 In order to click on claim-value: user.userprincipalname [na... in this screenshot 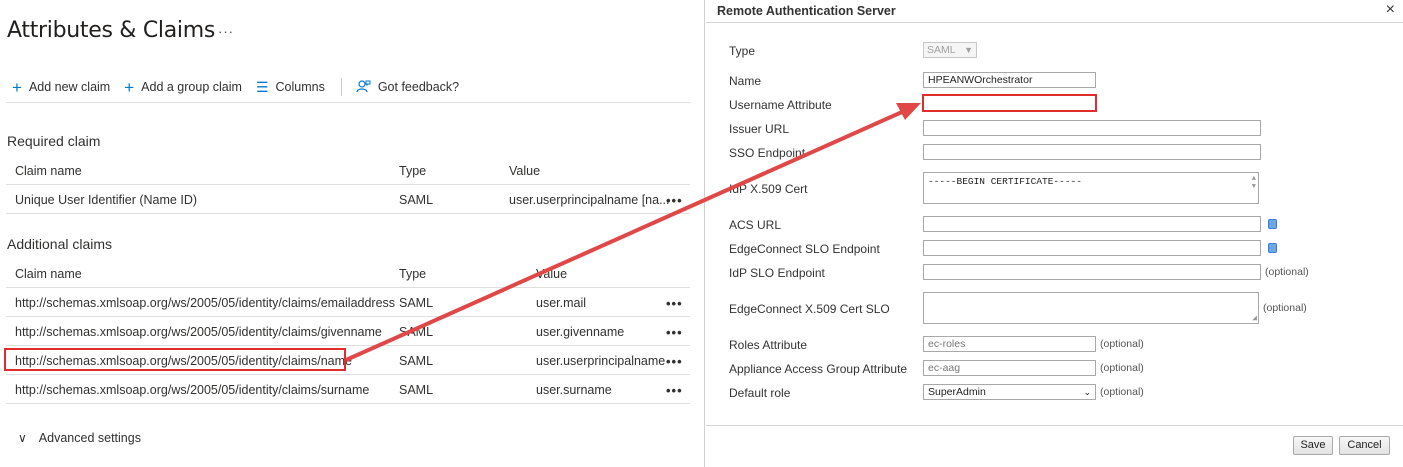, I will do `click(589, 200)`.